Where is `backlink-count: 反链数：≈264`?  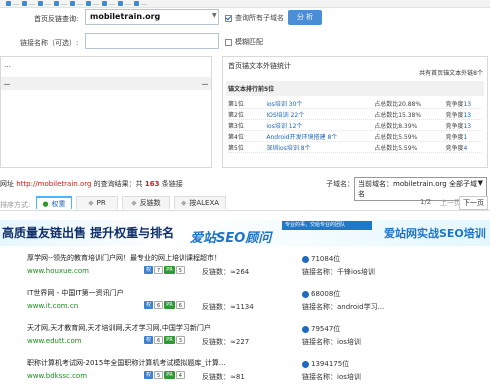 backlink-count: 反链数：≈264 is located at coordinates (226, 272).